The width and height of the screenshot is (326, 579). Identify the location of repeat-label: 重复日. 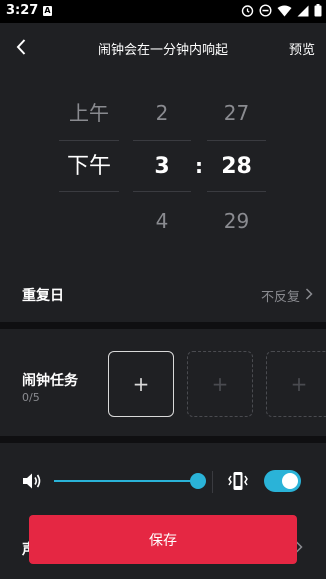
(43, 296).